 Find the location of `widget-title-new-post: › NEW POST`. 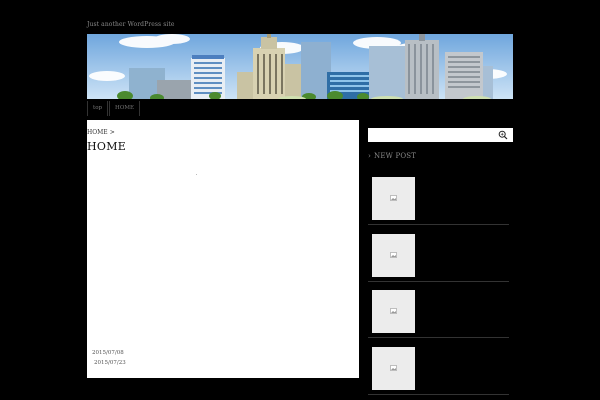

widget-title-new-post: › NEW POST is located at coordinates (392, 156).